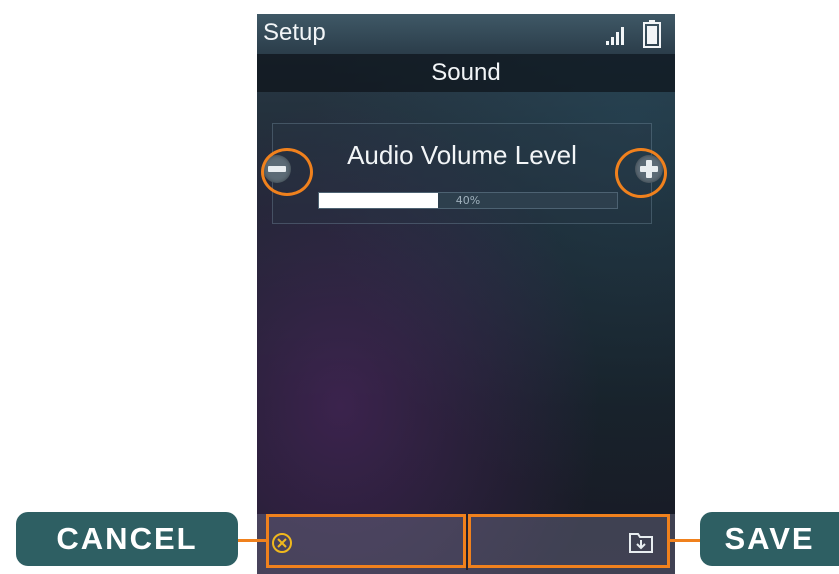  I want to click on save-callout: SAVE, so click(769, 539).